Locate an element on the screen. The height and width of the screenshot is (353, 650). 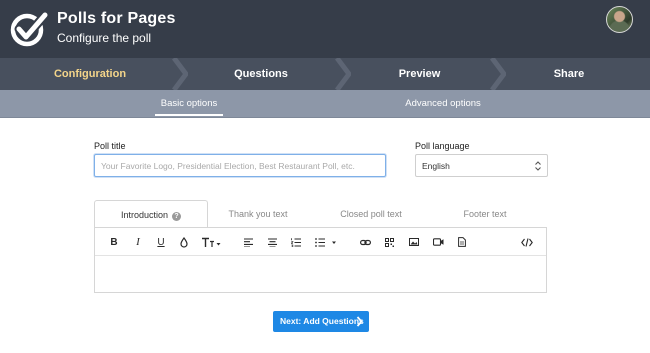
chevron-right-icon is located at coordinates (359, 321).